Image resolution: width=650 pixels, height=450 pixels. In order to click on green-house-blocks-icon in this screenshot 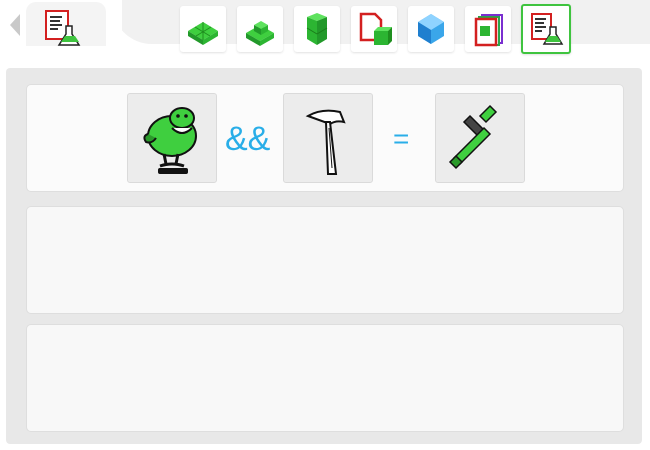, I will do `click(260, 33)`.